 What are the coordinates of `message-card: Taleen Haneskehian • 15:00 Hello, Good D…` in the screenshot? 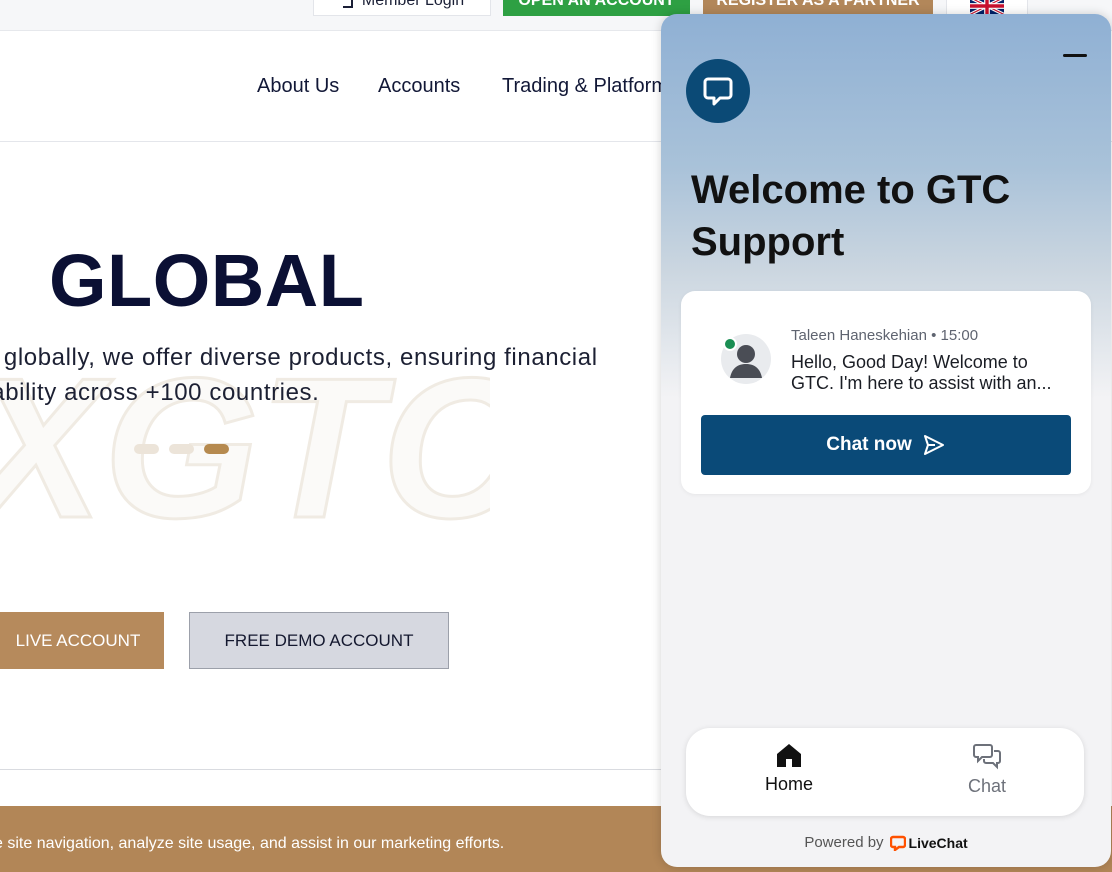 It's located at (886, 392).